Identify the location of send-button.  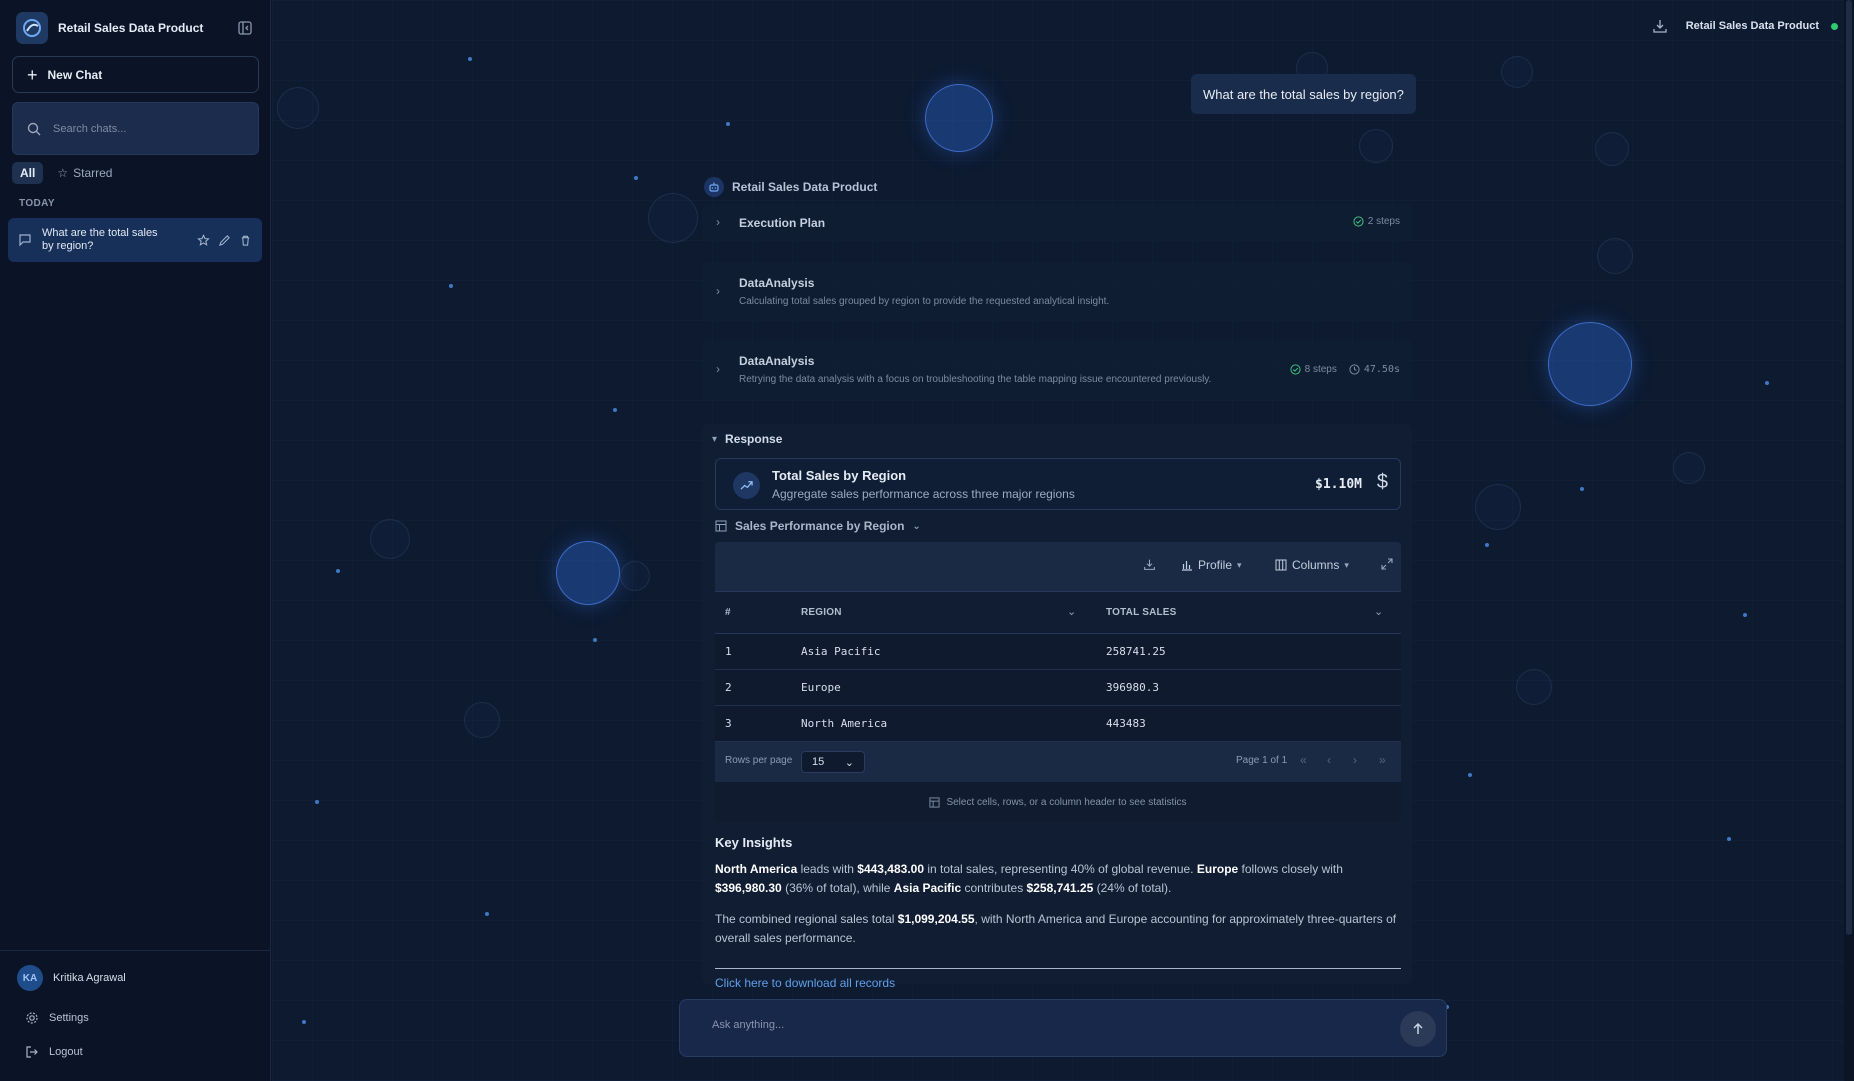
(1418, 1029).